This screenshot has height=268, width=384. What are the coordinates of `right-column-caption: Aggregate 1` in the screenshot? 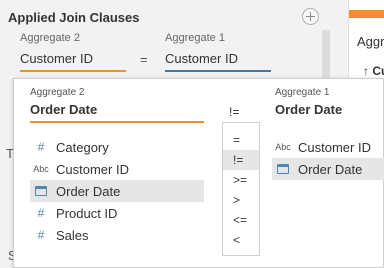 It's located at (302, 92).